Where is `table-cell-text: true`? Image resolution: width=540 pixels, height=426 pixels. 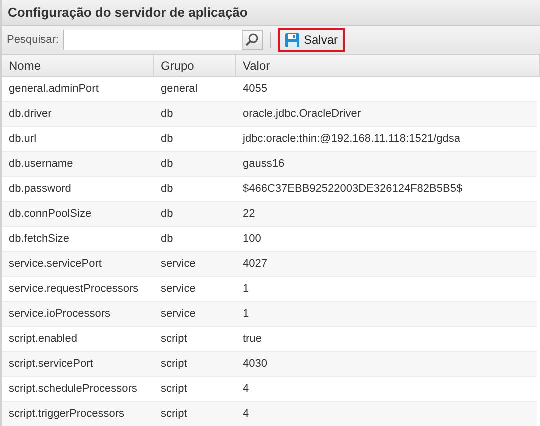 table-cell-text: true is located at coordinates (252, 339).